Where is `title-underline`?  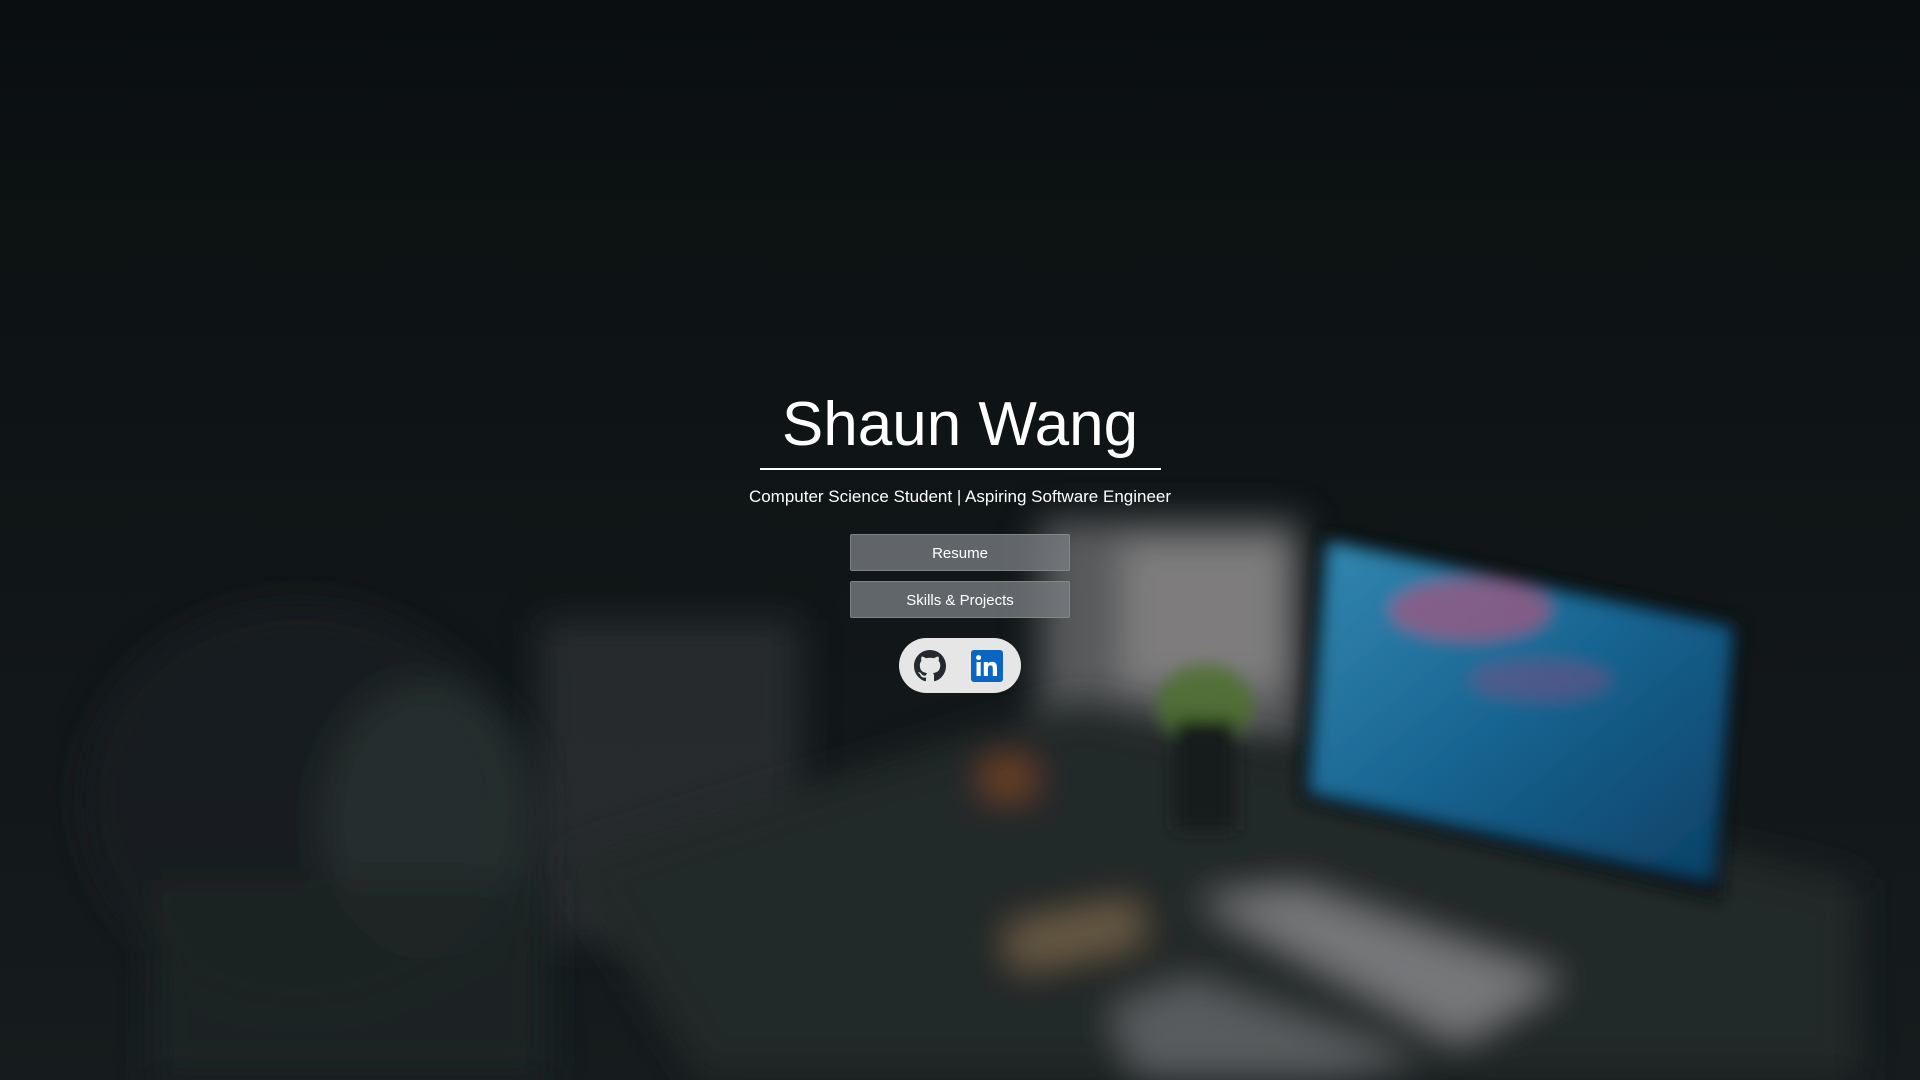 title-underline is located at coordinates (960, 469).